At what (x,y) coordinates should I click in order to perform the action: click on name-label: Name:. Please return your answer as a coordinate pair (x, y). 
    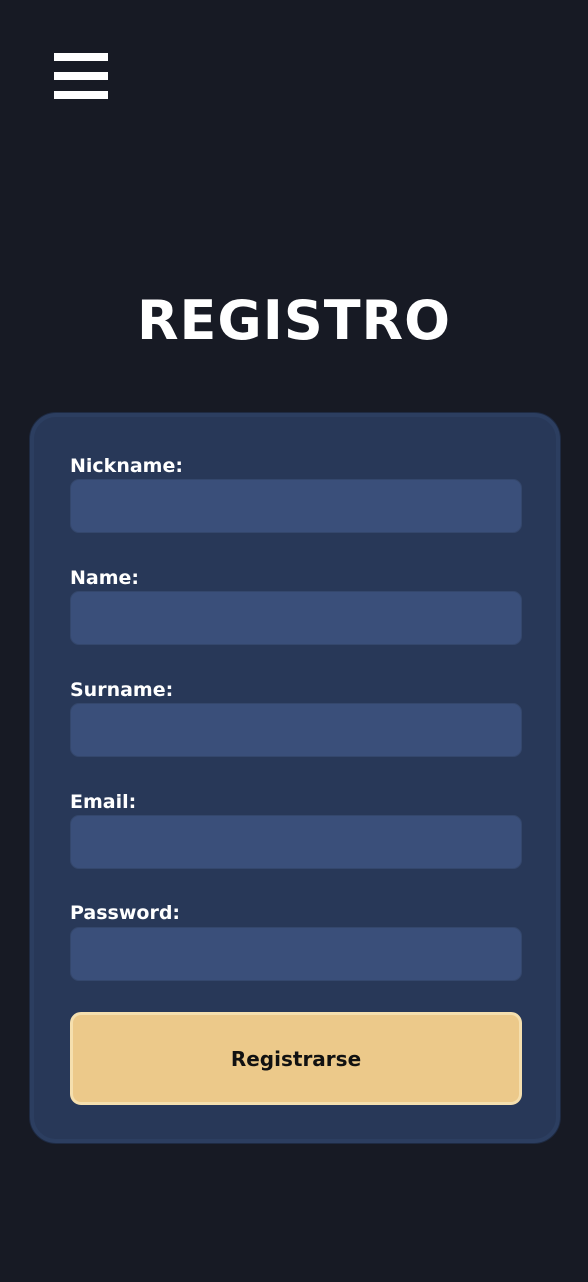
    Looking at the image, I should click on (105, 578).